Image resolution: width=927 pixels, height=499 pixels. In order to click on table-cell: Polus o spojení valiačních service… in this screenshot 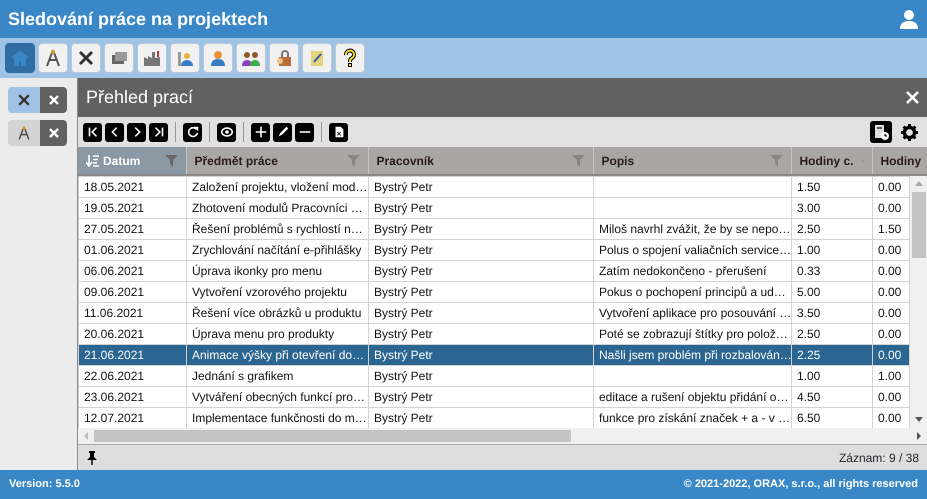, I will do `click(693, 250)`.